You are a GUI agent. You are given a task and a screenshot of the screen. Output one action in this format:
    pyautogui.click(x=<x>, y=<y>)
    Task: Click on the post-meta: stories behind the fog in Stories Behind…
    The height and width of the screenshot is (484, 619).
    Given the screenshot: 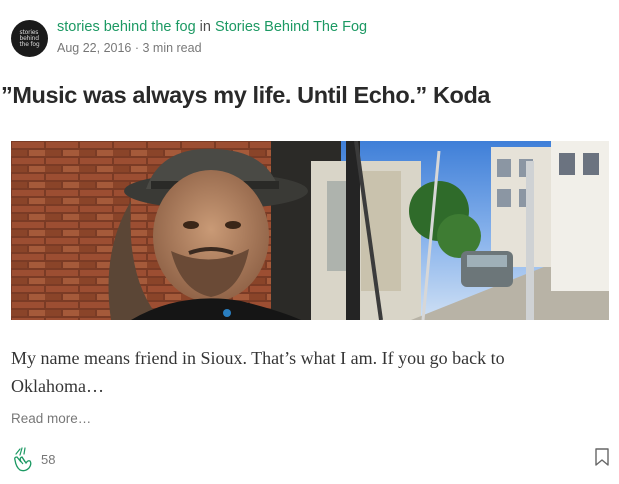 What is the action you would take?
    pyautogui.click(x=212, y=37)
    